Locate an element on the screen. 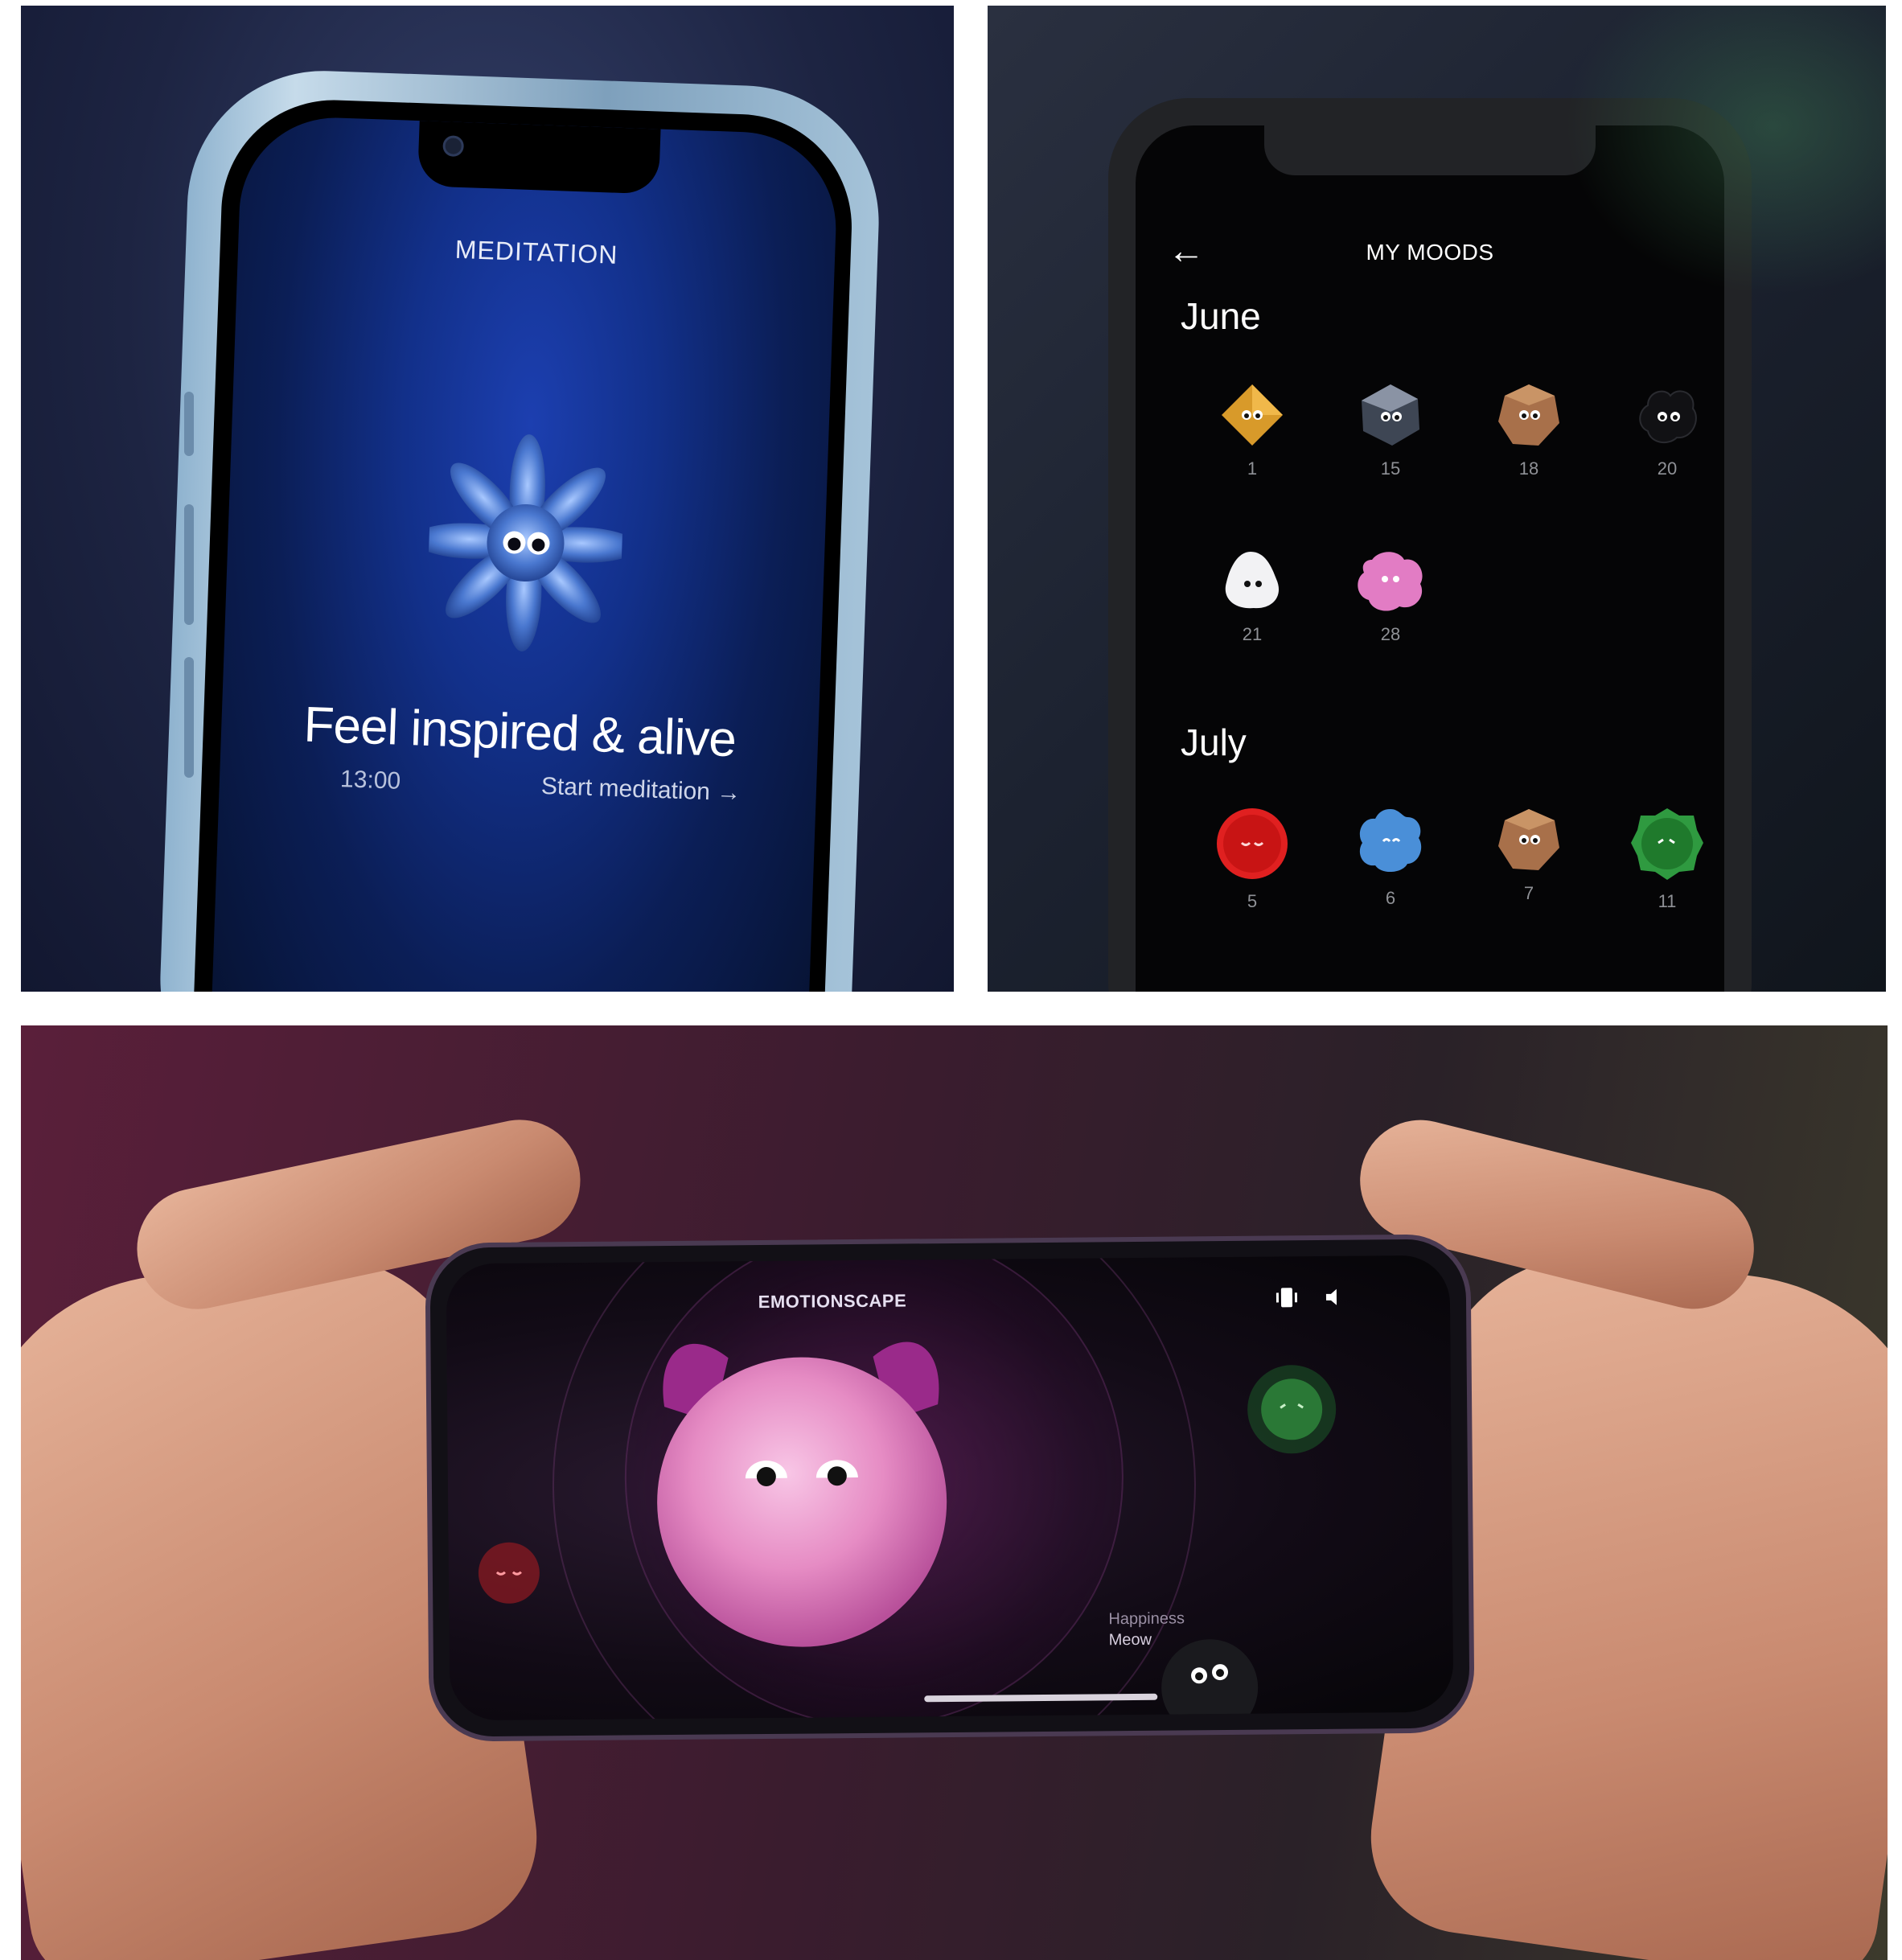 The image size is (1902, 1960). mood-day-number: 7 is located at coordinates (1528, 893).